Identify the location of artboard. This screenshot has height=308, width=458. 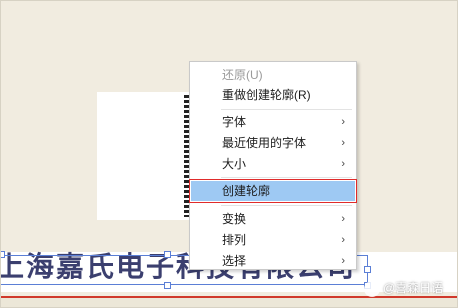
(145, 156).